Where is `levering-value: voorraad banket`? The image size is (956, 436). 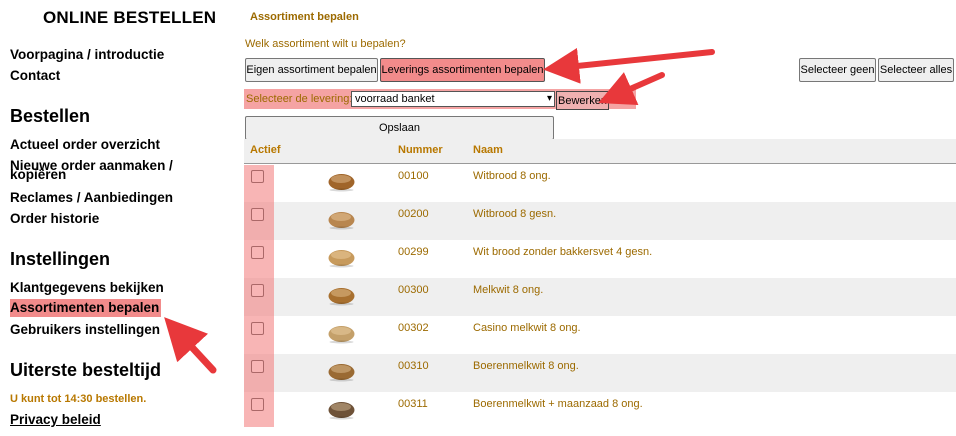
levering-value: voorraad banket is located at coordinates (395, 99).